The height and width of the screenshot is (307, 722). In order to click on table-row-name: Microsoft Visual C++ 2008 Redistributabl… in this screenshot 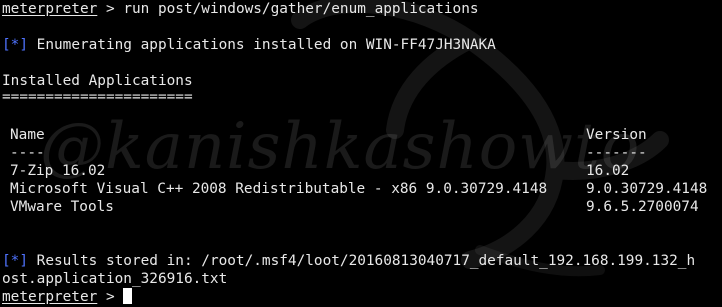, I will do `click(279, 189)`.